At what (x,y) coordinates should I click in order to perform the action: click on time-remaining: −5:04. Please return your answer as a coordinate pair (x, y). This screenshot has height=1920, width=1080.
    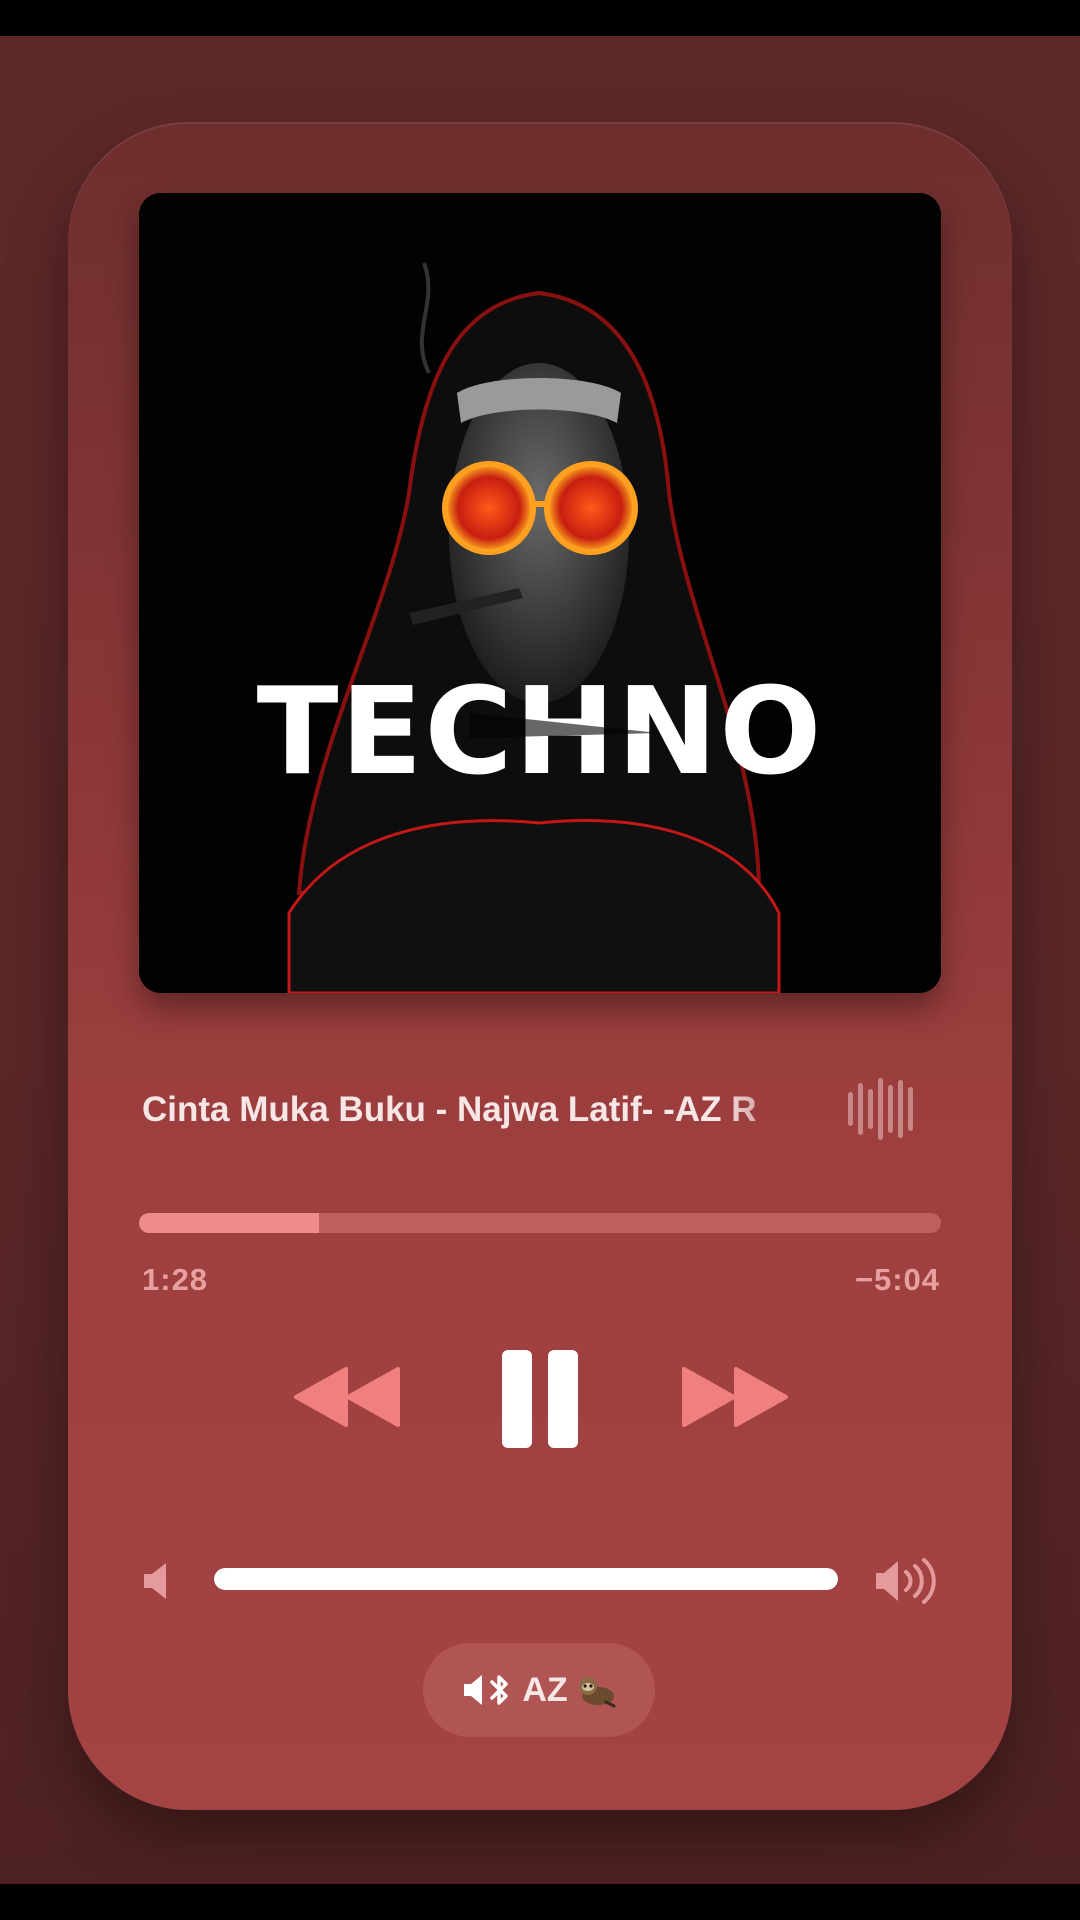
    Looking at the image, I should click on (897, 1279).